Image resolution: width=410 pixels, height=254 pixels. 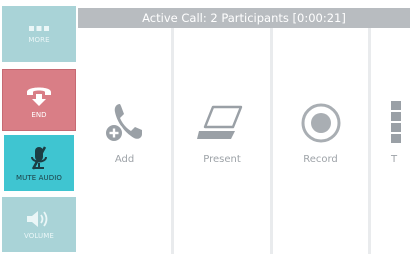 What do you see at coordinates (39, 28) in the screenshot?
I see `more-icon` at bounding box center [39, 28].